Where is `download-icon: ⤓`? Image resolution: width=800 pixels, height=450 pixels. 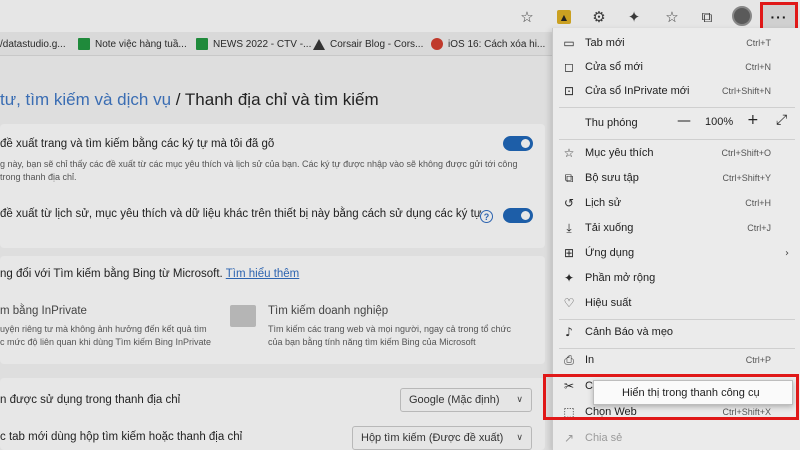 download-icon: ⤓ is located at coordinates (569, 227).